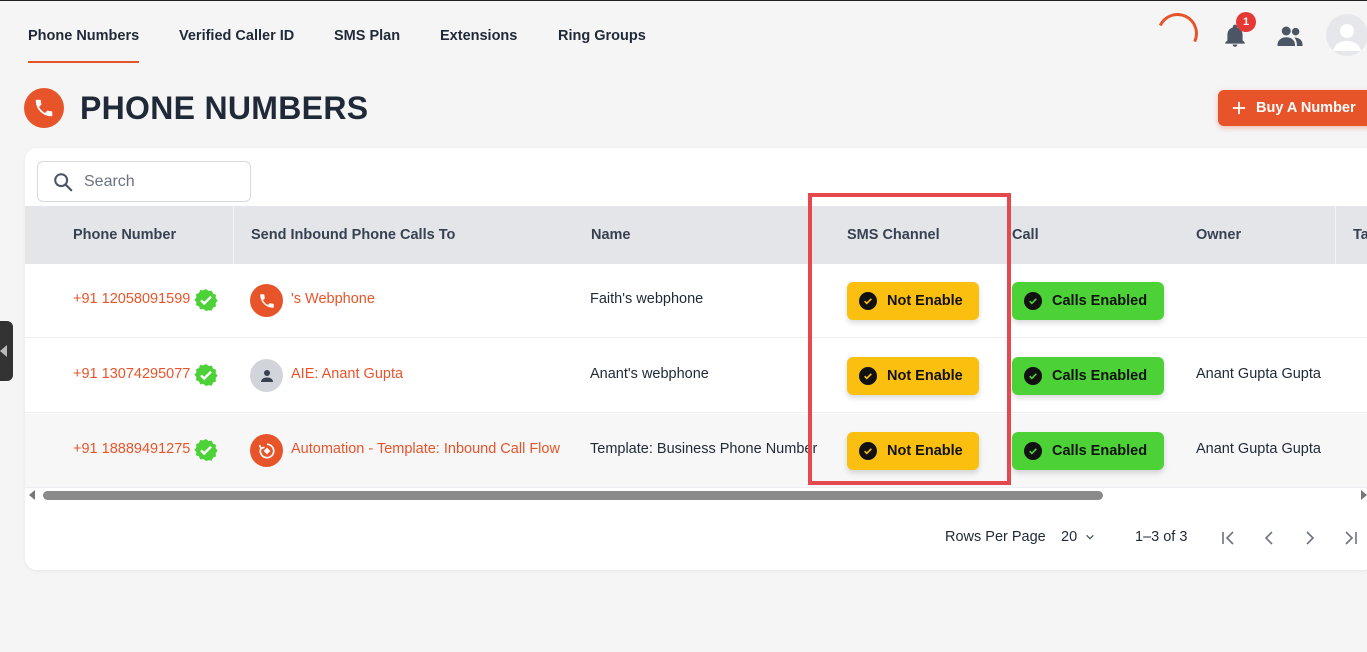  I want to click on notification-badge: 1, so click(1246, 22).